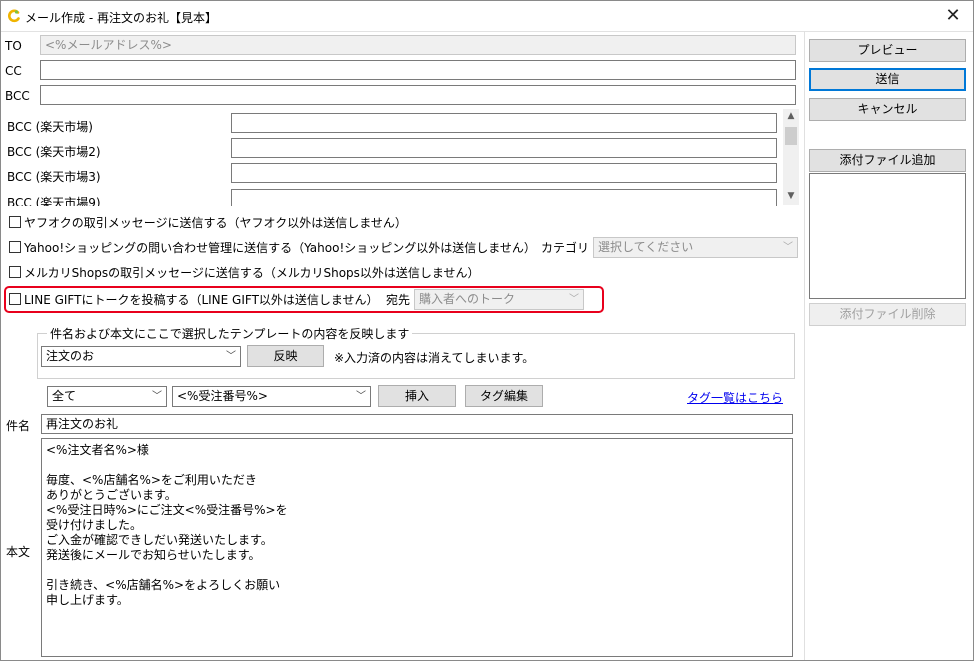  Describe the element at coordinates (50, 127) in the screenshot. I see `bcc-rakuten-label: BCC (楽天市場)` at that location.